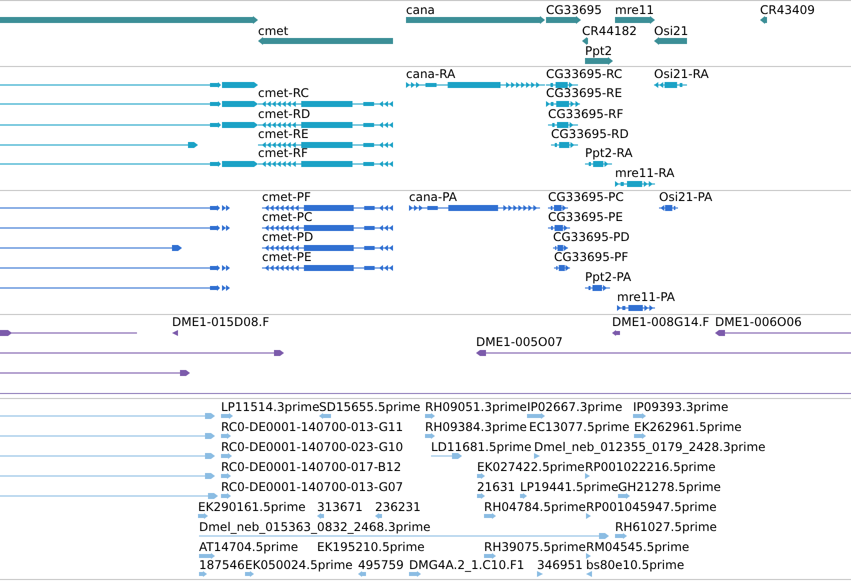 The image size is (851, 582). I want to click on feature-label: cmet-PF, so click(286, 197).